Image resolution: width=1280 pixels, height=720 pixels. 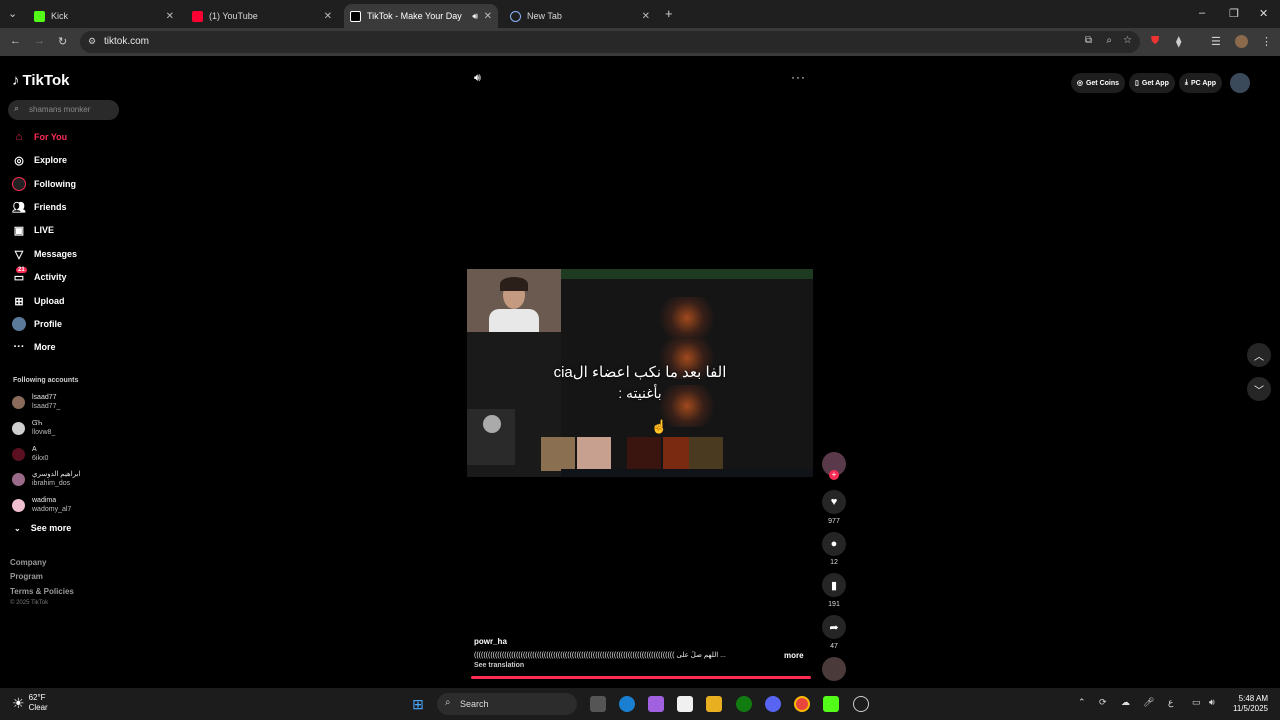 What do you see at coordinates (29, 603) in the screenshot?
I see `copyright: © 2025 TikTok` at bounding box center [29, 603].